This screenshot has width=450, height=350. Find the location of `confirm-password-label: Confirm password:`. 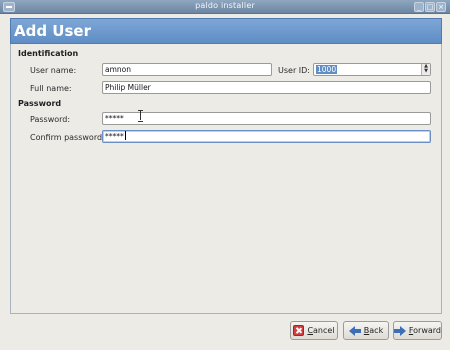

confirm-password-label: Confirm password: is located at coordinates (67, 137).